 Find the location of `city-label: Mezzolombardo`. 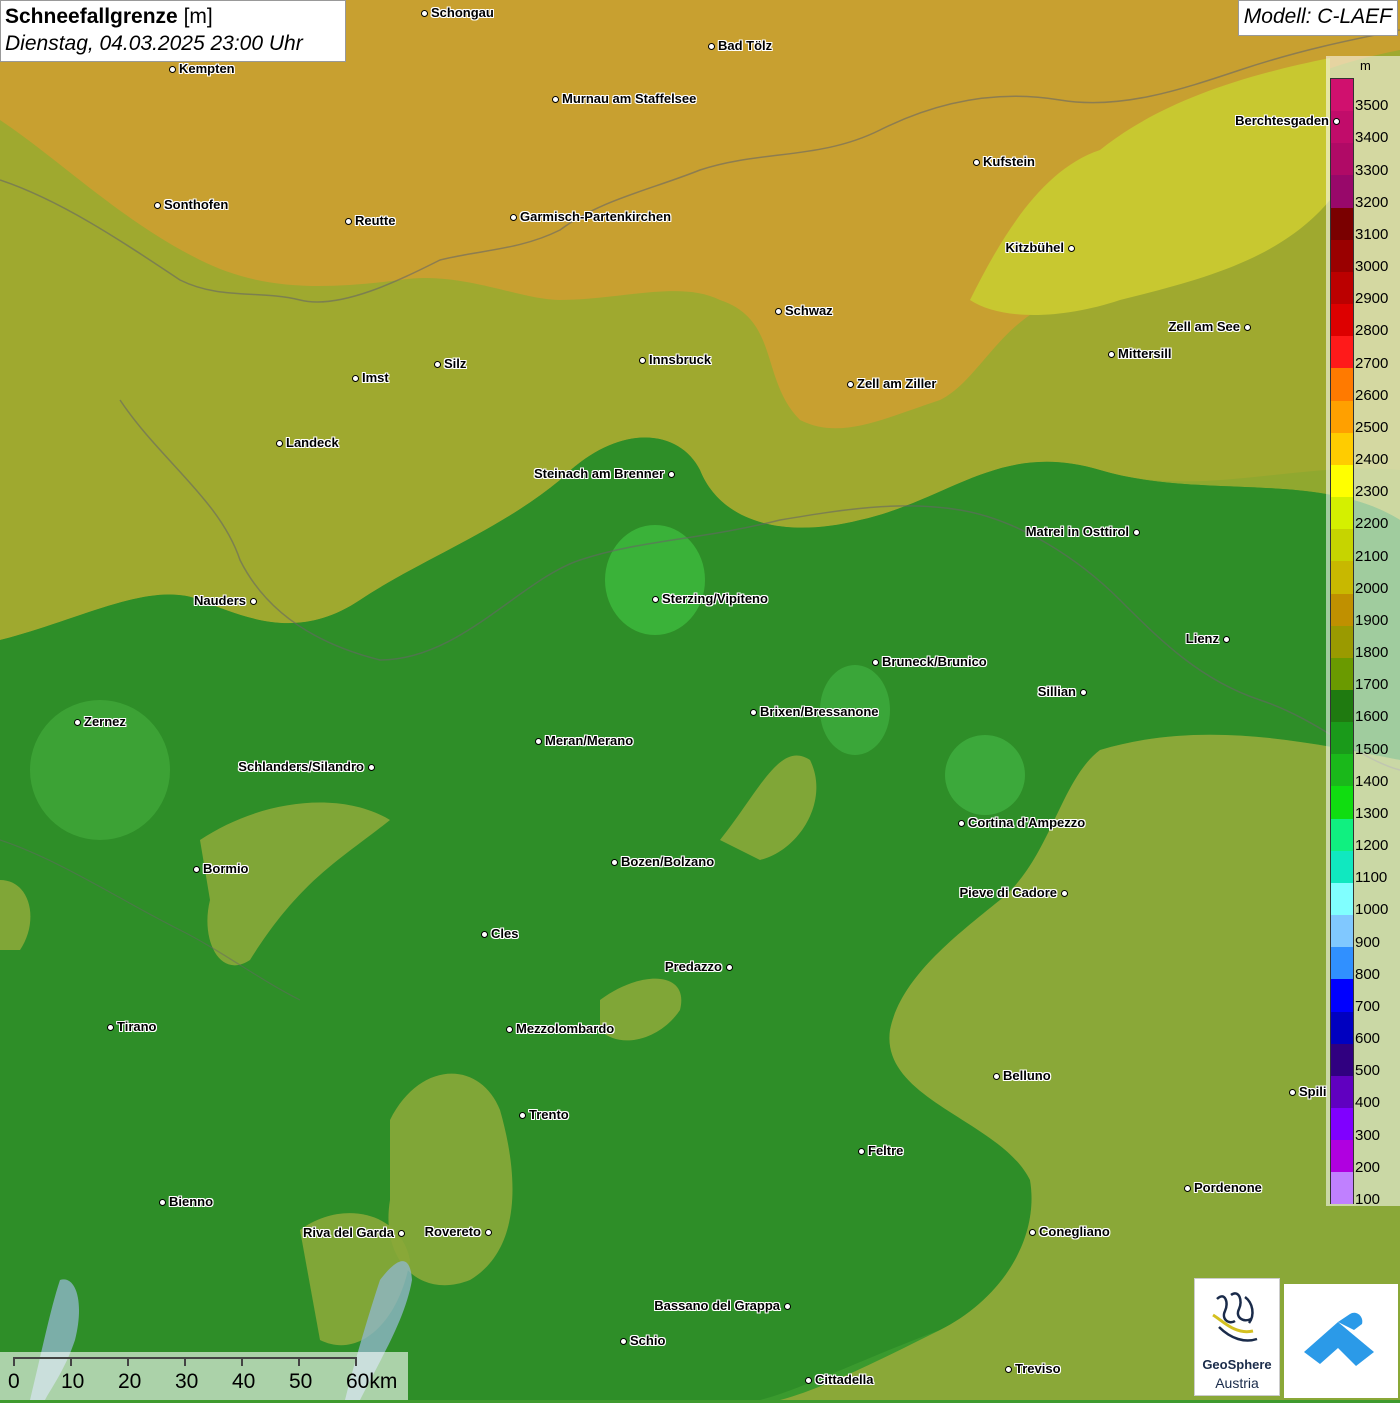

city-label: Mezzolombardo is located at coordinates (565, 1028).